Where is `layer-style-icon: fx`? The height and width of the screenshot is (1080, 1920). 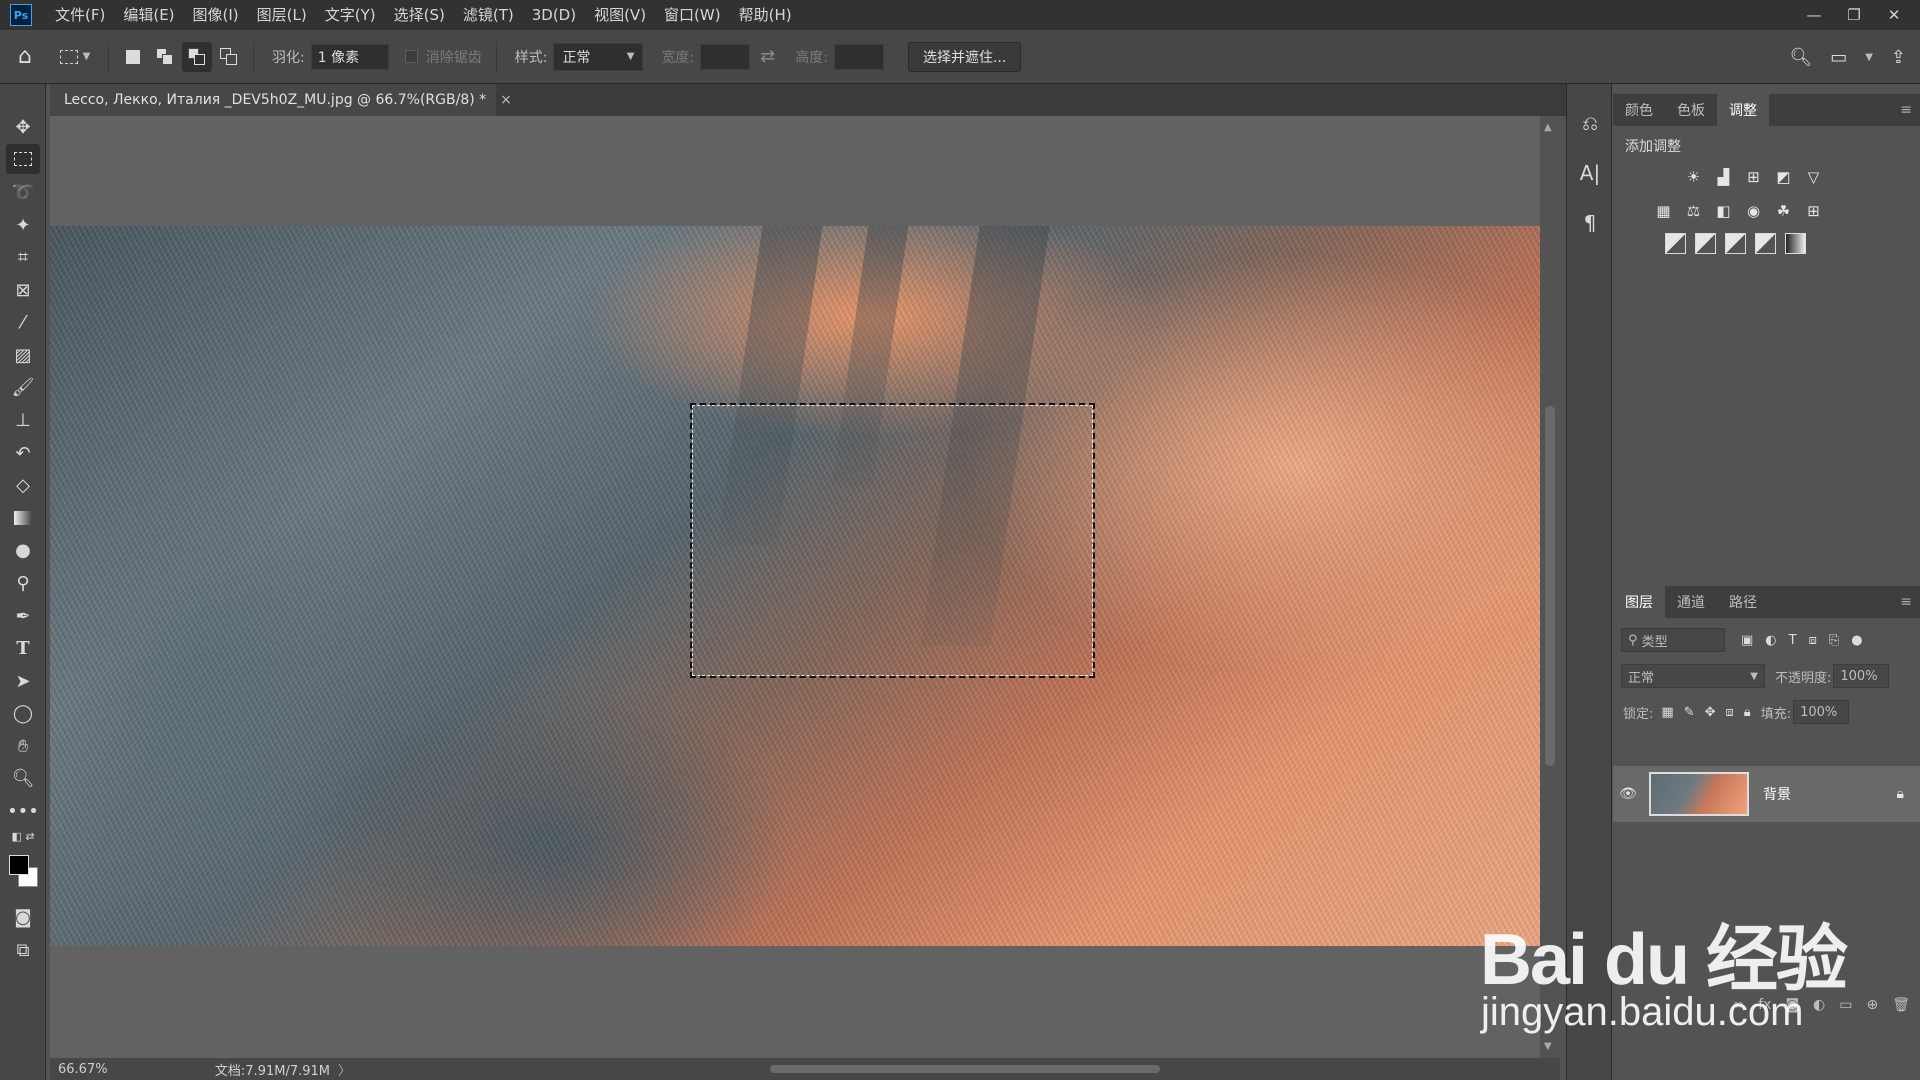
layer-style-icon: fx is located at coordinates (1764, 1005).